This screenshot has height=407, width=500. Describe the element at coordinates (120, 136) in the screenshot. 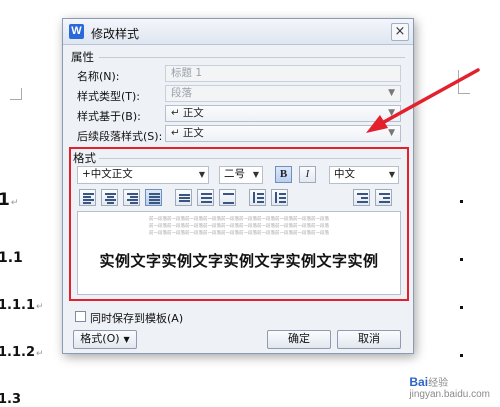

I see `next-style-label: 后续段落样式(S):` at that location.